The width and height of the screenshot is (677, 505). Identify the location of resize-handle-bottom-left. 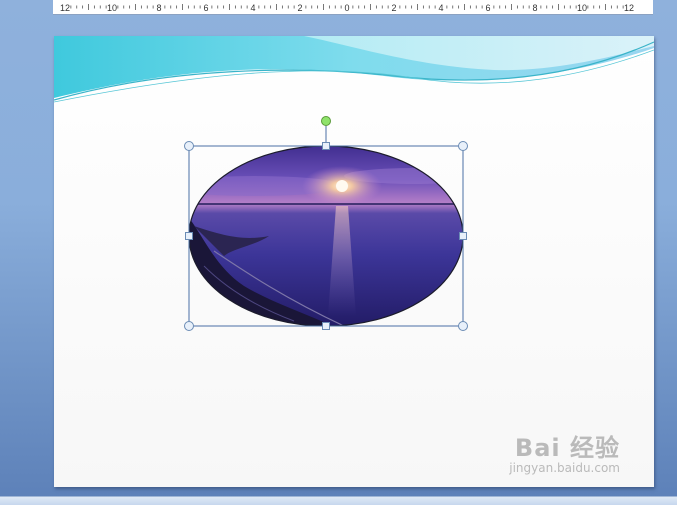
(189, 326).